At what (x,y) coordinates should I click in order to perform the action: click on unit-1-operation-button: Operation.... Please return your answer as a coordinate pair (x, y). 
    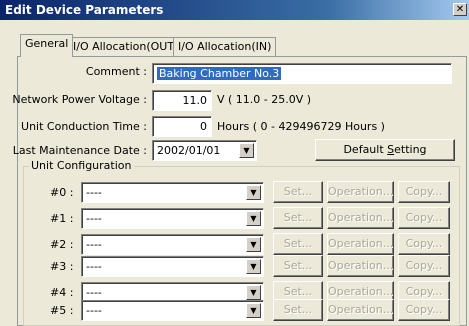
    Looking at the image, I should click on (360, 218).